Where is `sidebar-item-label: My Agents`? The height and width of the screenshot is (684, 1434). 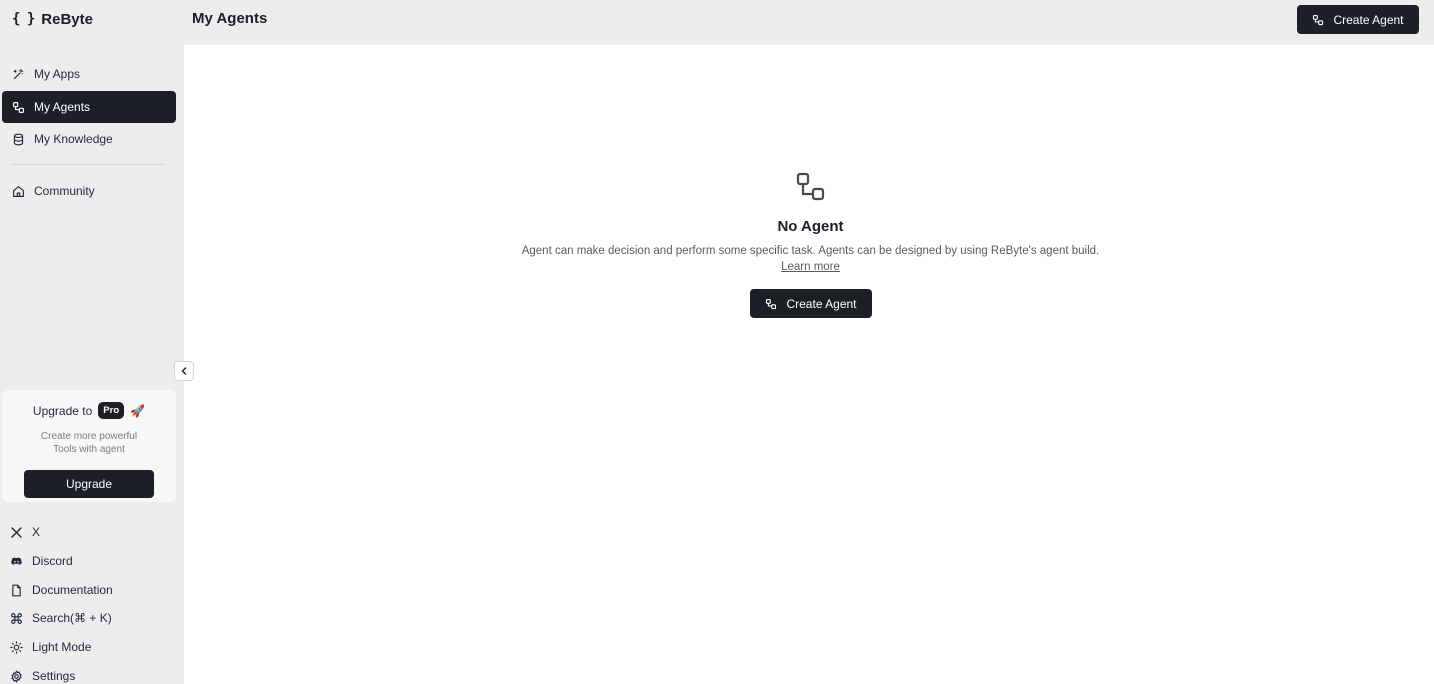
sidebar-item-label: My Agents is located at coordinates (62, 107).